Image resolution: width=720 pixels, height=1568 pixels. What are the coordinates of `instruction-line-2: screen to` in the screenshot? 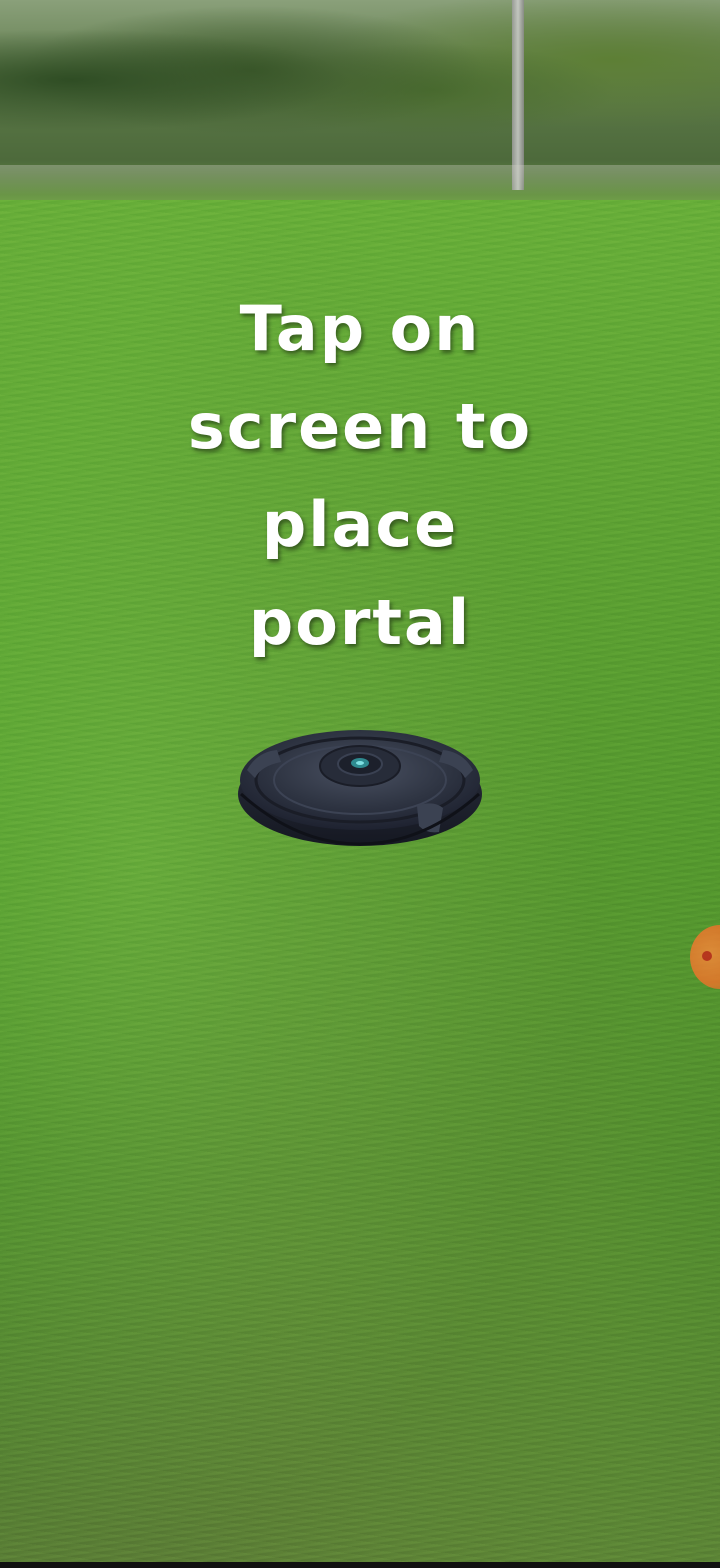 It's located at (360, 426).